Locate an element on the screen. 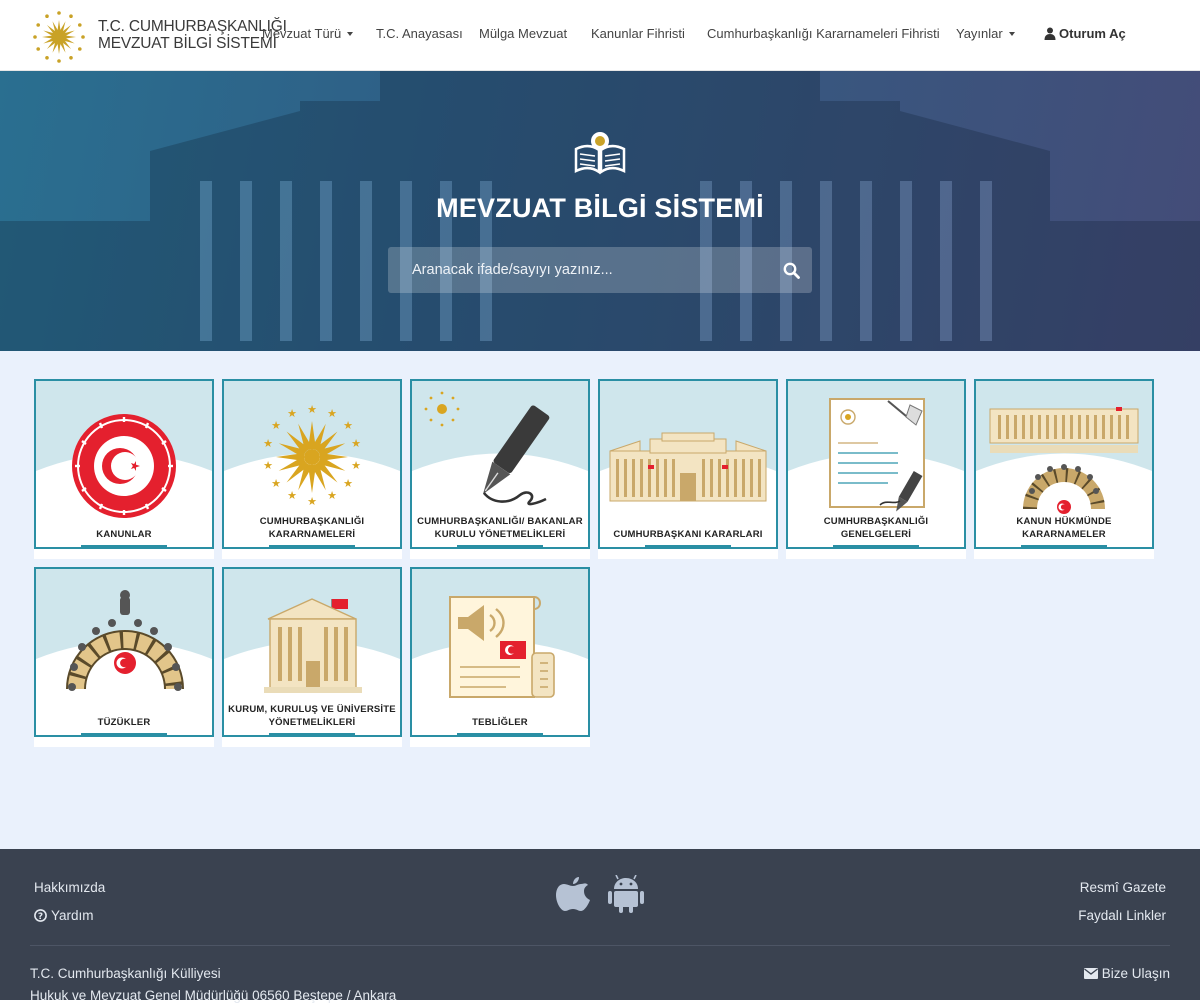  nav-item-mevzuat-turu: Mevzuat Türü is located at coordinates (308, 33).